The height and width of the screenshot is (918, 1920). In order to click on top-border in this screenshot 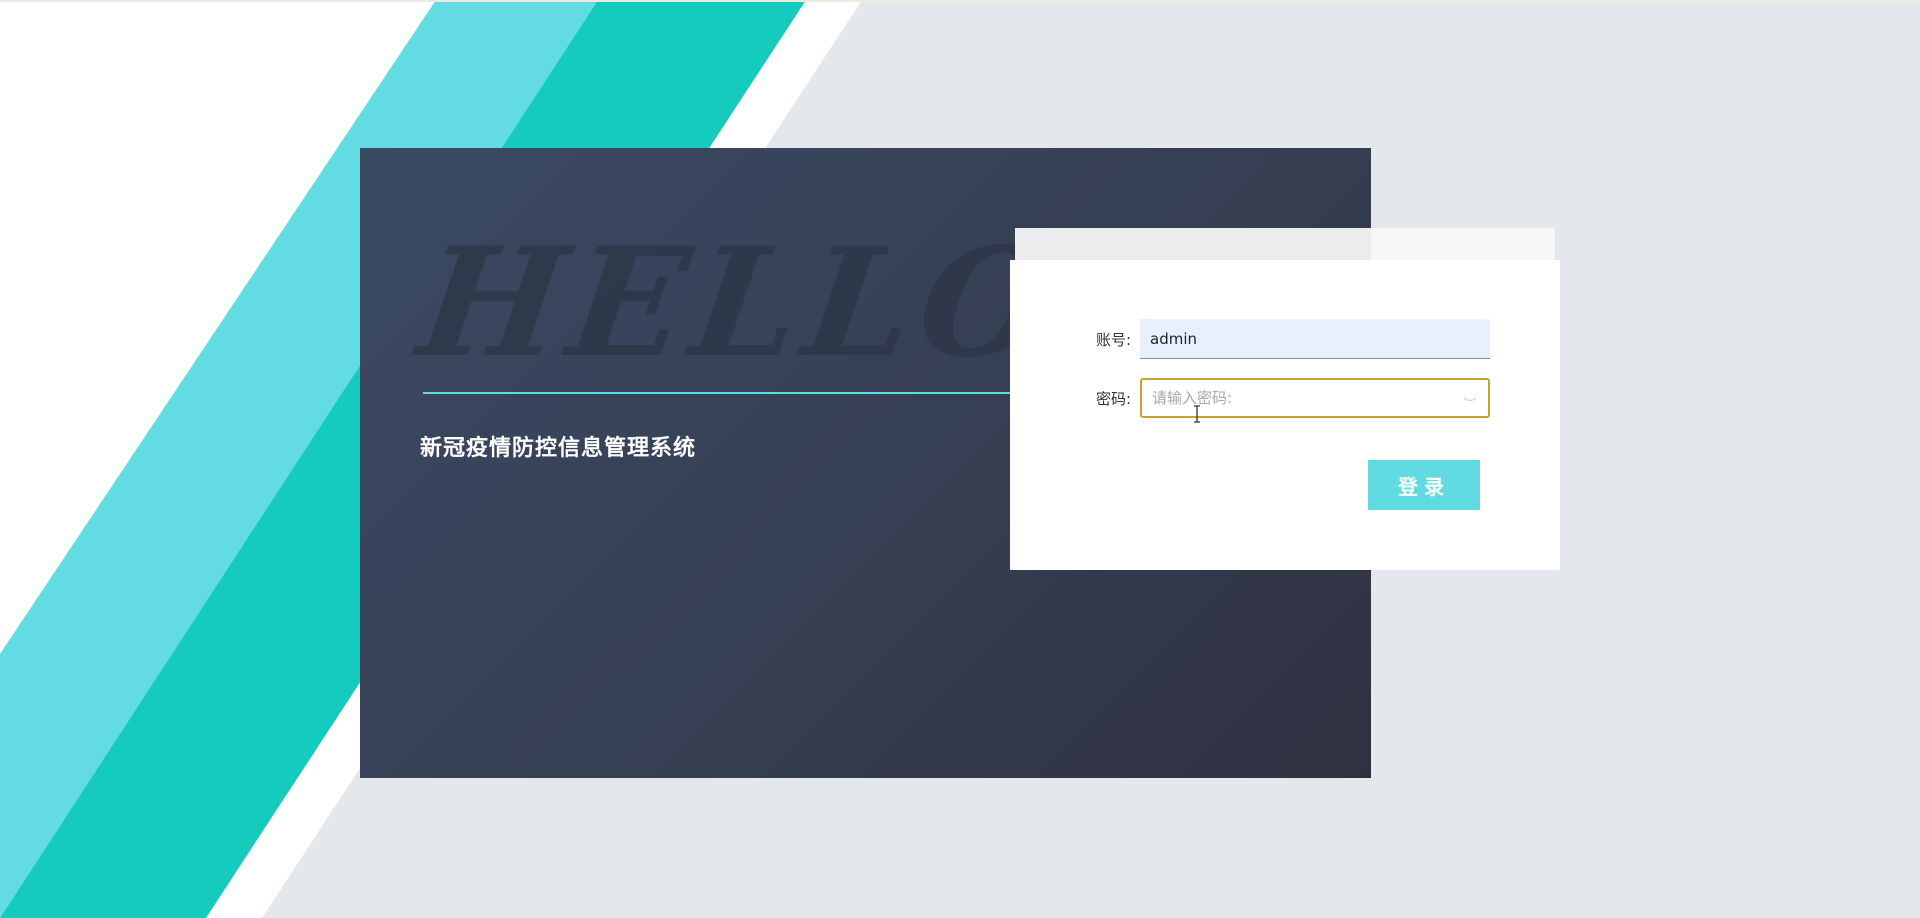, I will do `click(960, 1)`.